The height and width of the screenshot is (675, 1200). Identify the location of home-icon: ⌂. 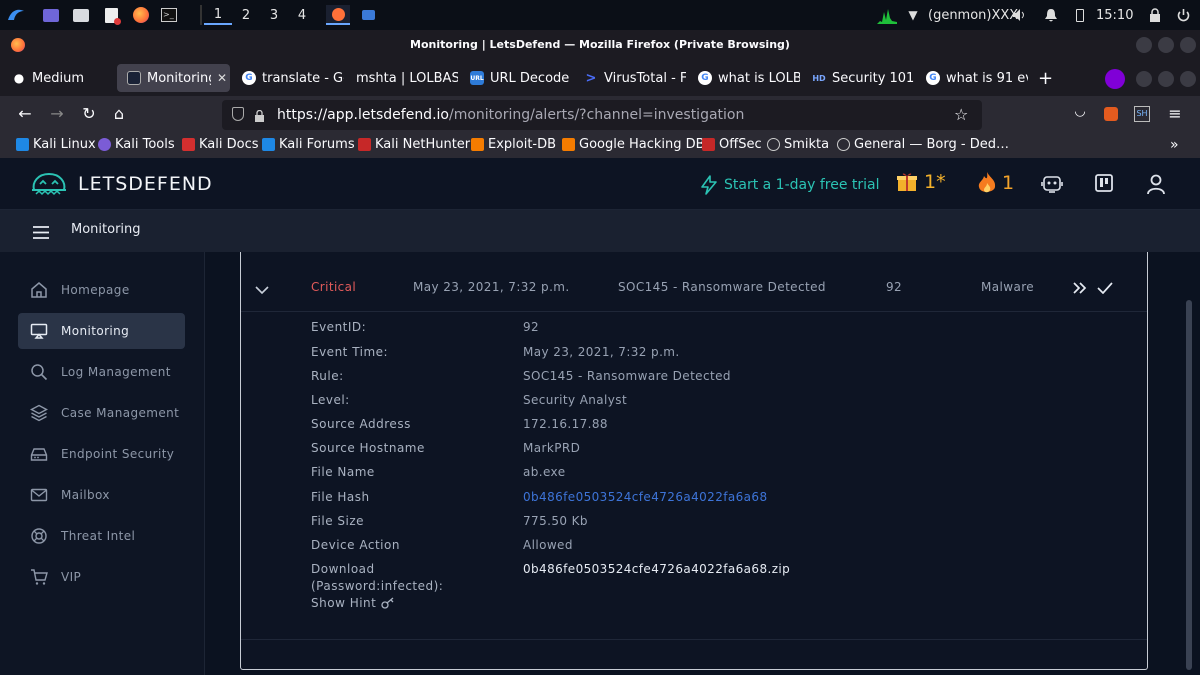
(119, 113).